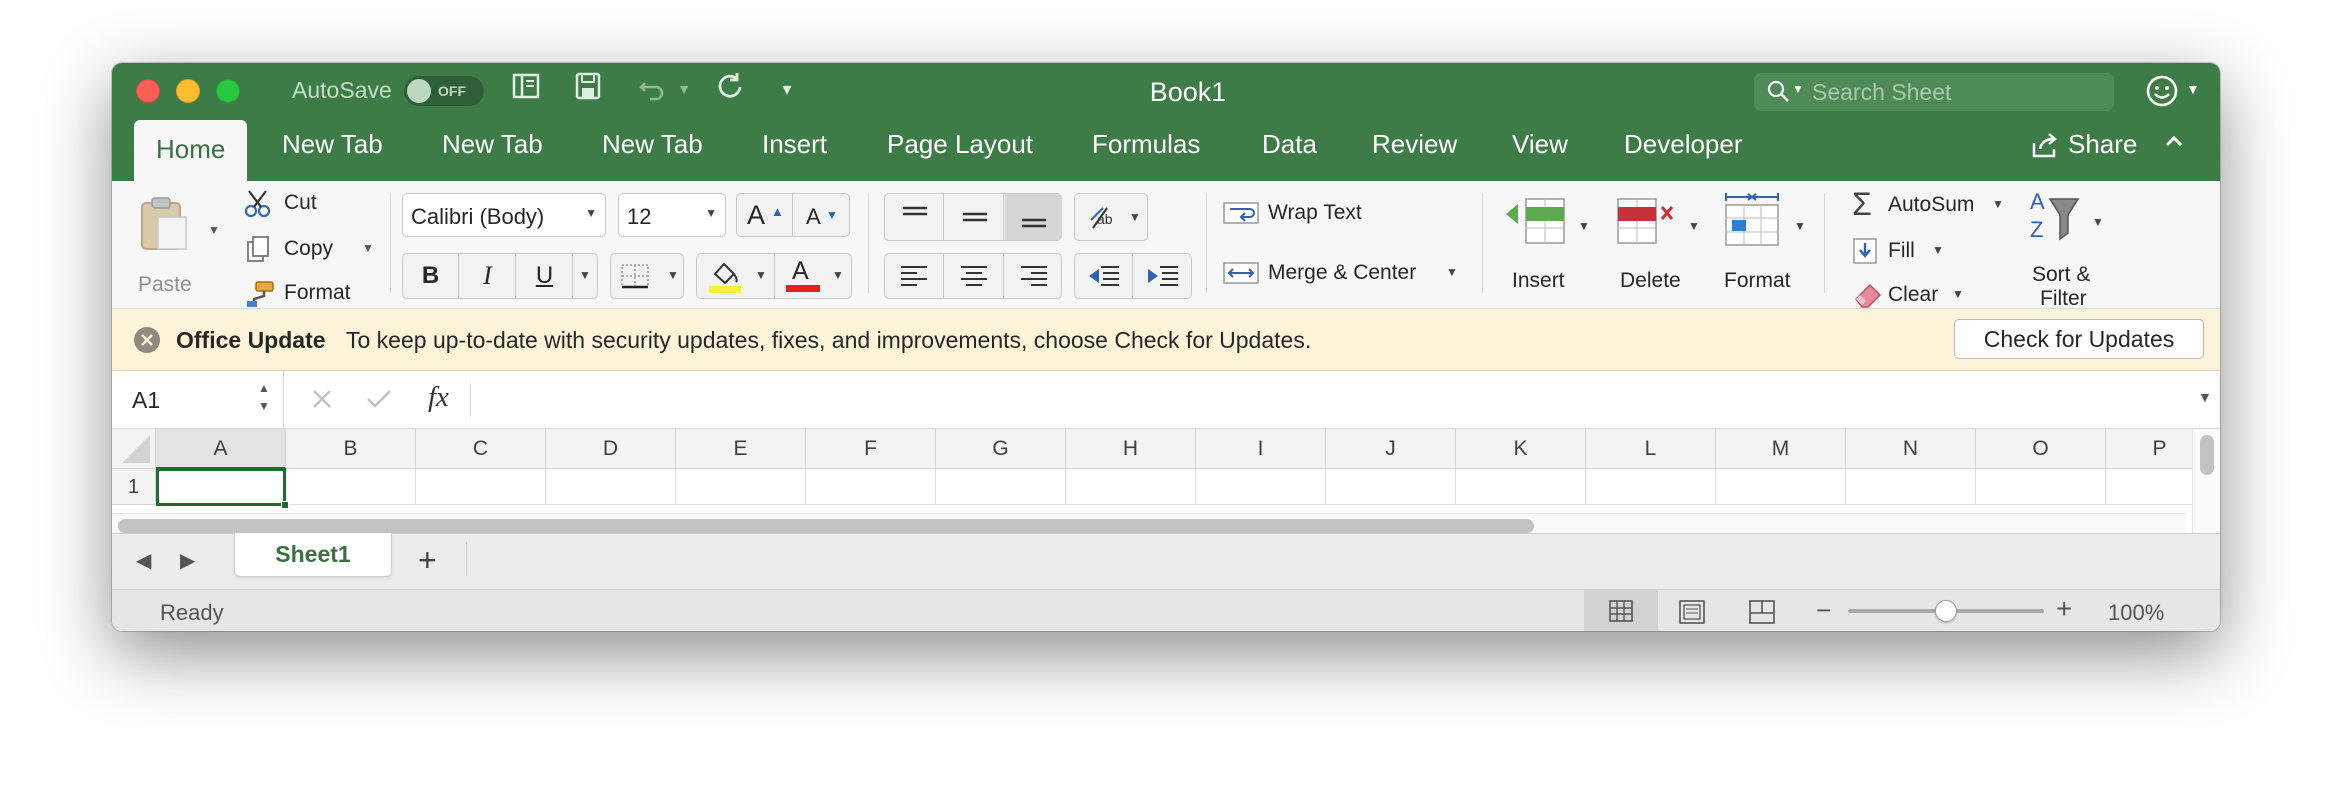  What do you see at coordinates (2174, 143) in the screenshot?
I see `collapse-ribbon-icon` at bounding box center [2174, 143].